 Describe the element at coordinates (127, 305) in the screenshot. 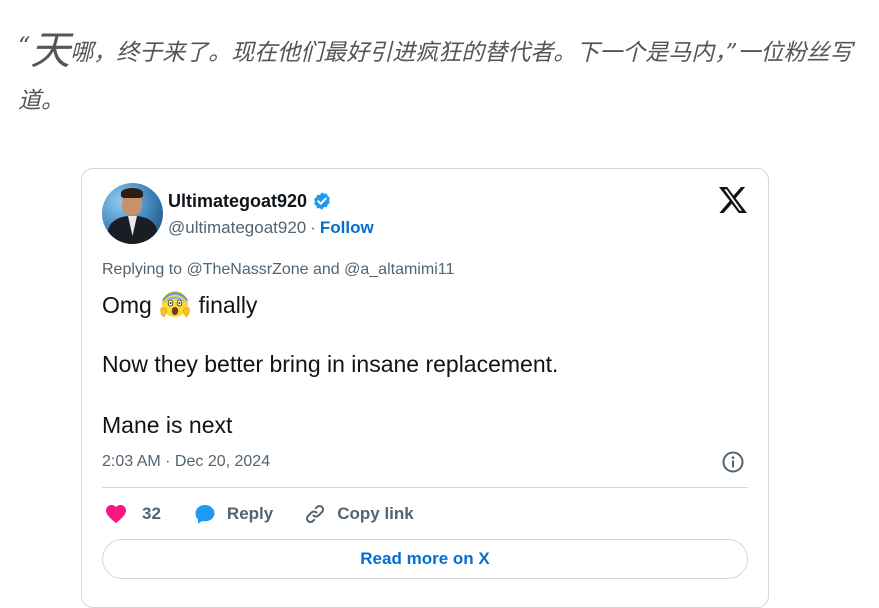

I see `tweet-word-omg: Omg` at that location.